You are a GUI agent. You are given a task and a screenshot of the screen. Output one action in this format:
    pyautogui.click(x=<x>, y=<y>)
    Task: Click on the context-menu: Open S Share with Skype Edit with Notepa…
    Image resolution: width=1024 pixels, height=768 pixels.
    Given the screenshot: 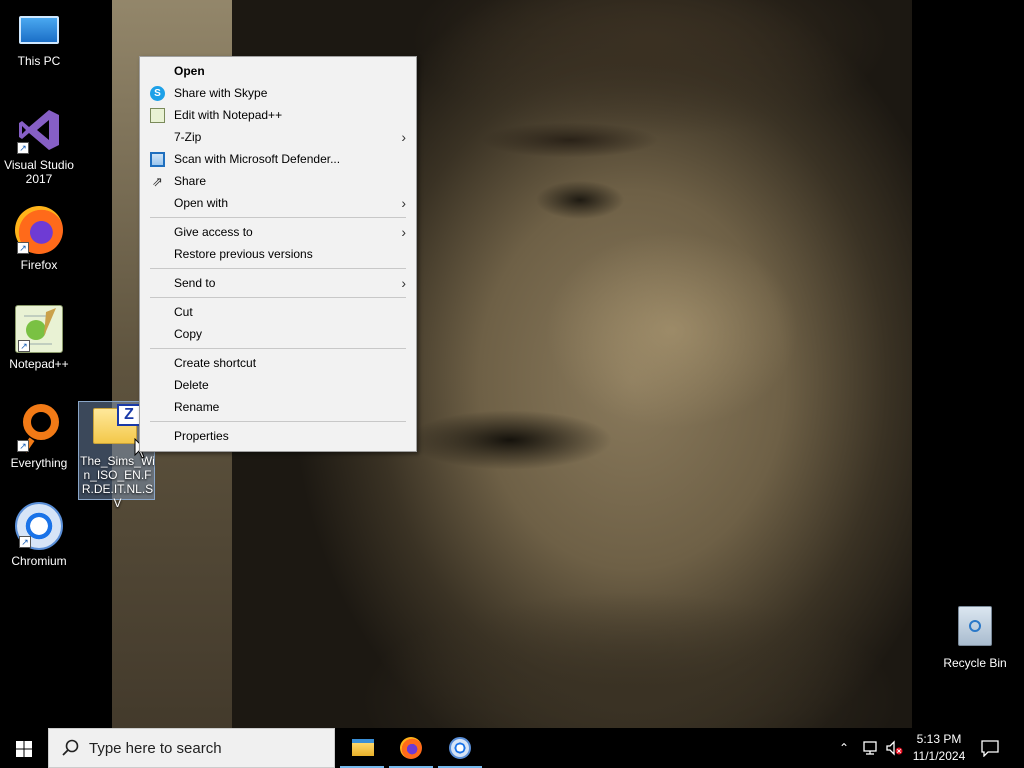 What is the action you would take?
    pyautogui.click(x=278, y=254)
    